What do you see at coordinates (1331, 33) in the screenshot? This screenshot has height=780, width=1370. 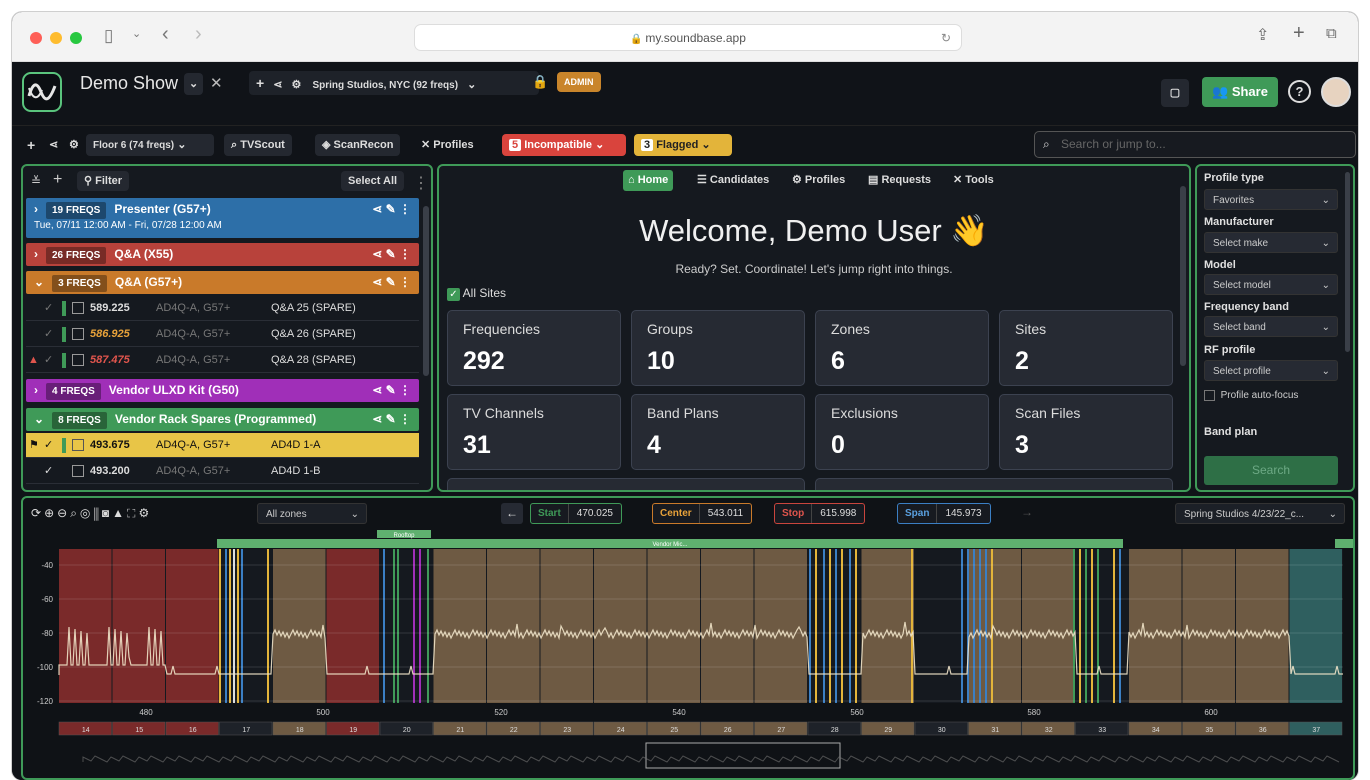 I see `tab-overview-icon: ⧉` at bounding box center [1331, 33].